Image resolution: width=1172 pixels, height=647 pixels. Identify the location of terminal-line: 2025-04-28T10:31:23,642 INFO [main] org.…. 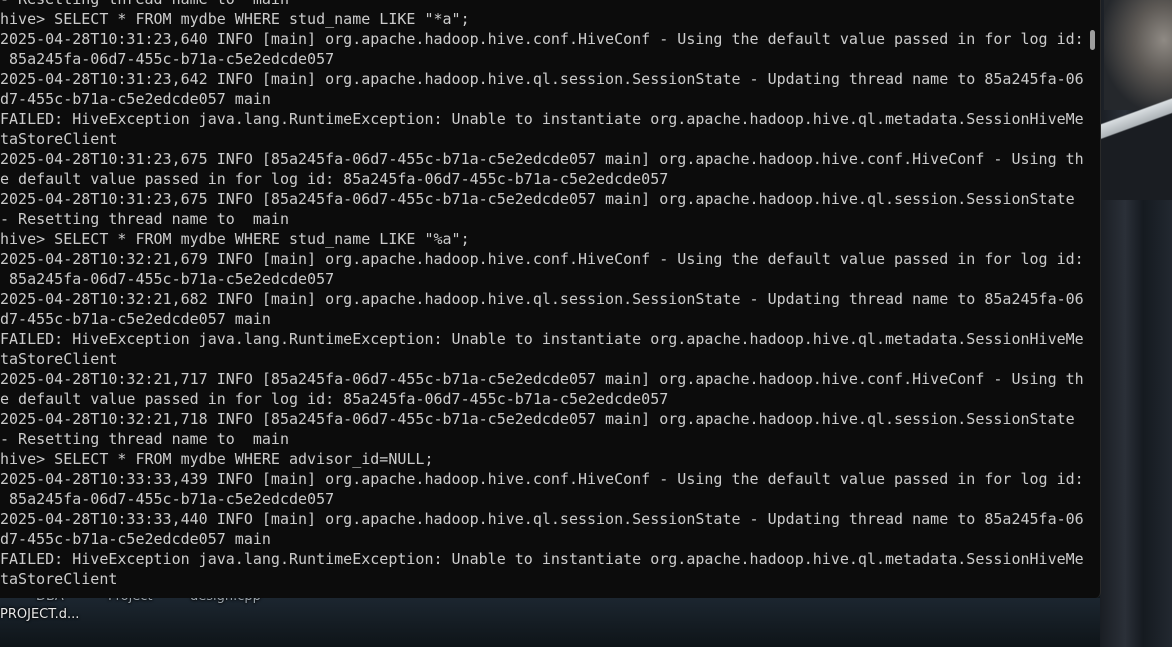
(542, 79).